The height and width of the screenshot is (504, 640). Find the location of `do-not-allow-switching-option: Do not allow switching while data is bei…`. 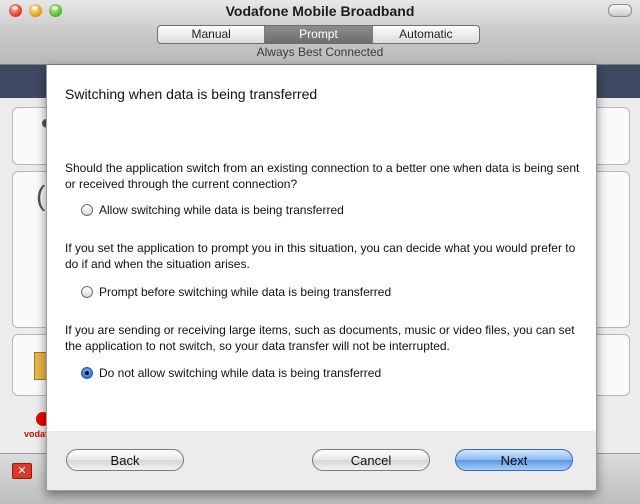

do-not-allow-switching-option: Do not allow switching while data is bei… is located at coordinates (231, 373).